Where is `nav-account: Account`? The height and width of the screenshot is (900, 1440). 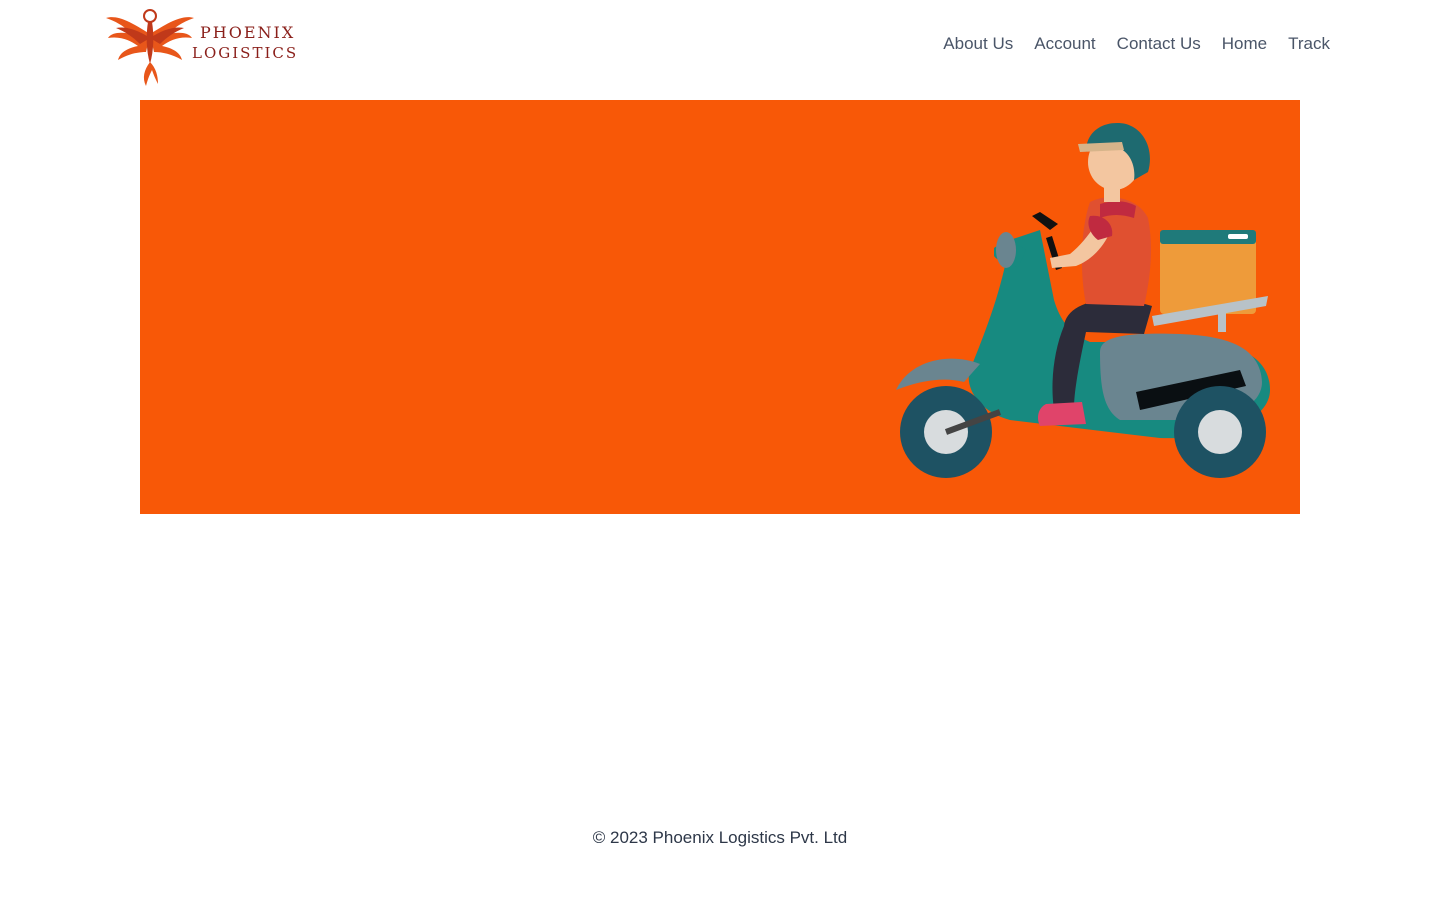
nav-account: Account is located at coordinates (1064, 44).